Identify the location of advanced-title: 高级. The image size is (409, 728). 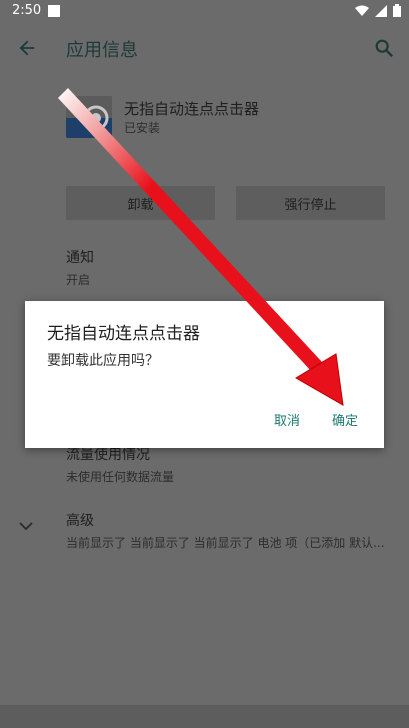
(80, 521).